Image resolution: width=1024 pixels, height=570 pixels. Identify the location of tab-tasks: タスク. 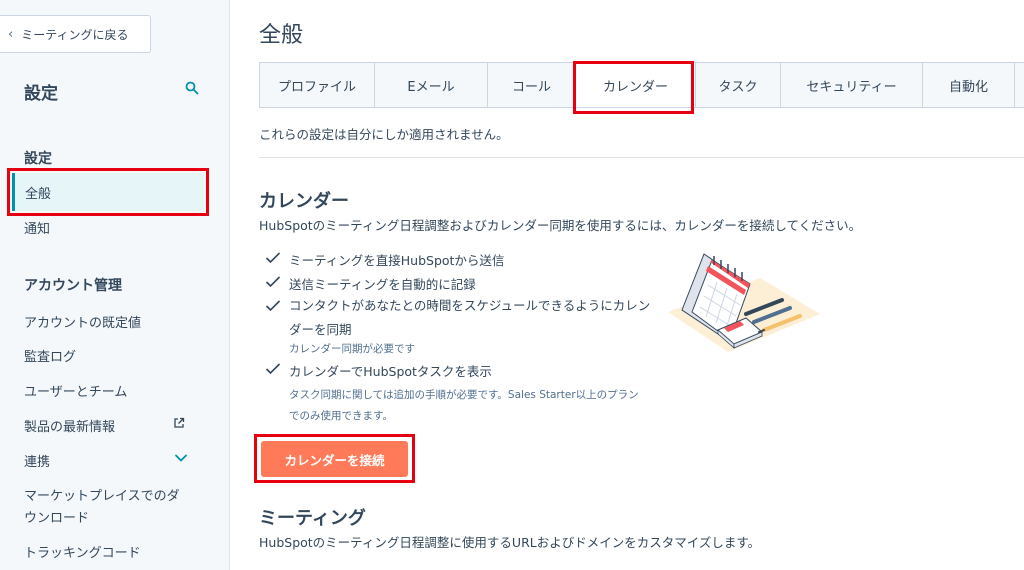
(738, 85).